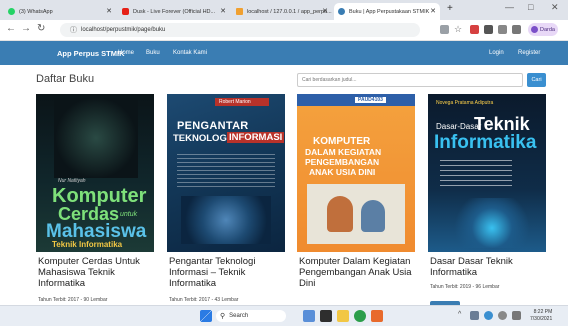 This screenshot has width=568, height=326. What do you see at coordinates (190, 53) in the screenshot?
I see `nav-link-kontak: Kontak Kami` at bounding box center [190, 53].